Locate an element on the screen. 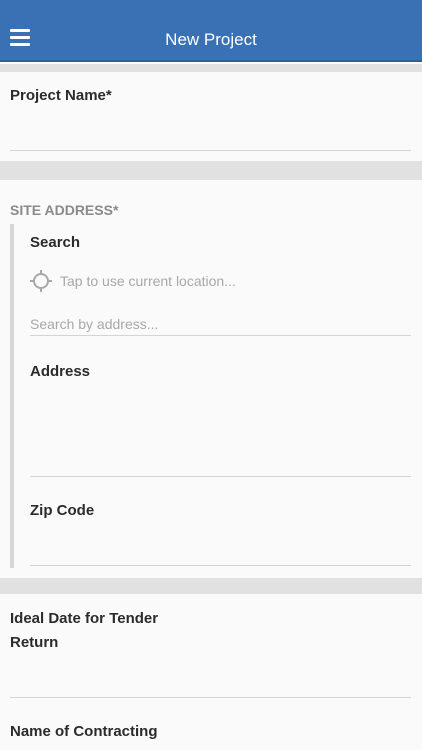 This screenshot has width=422, height=750. ideal-date-input is located at coordinates (210, 679).